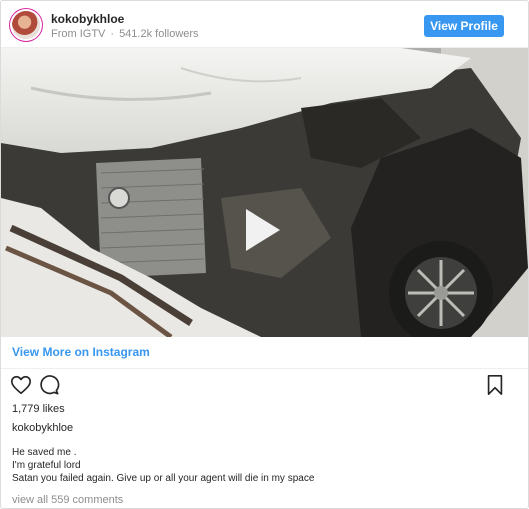  What do you see at coordinates (49, 385) in the screenshot?
I see `comment-icon` at bounding box center [49, 385].